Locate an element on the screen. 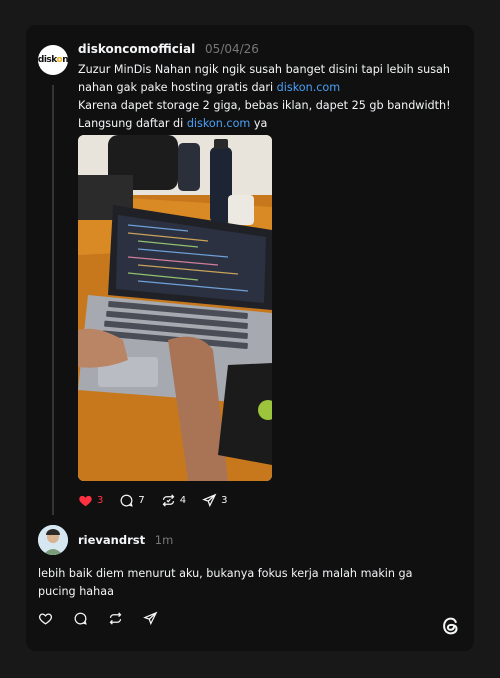 The height and width of the screenshot is (678, 500). reply-avatar is located at coordinates (53, 540).